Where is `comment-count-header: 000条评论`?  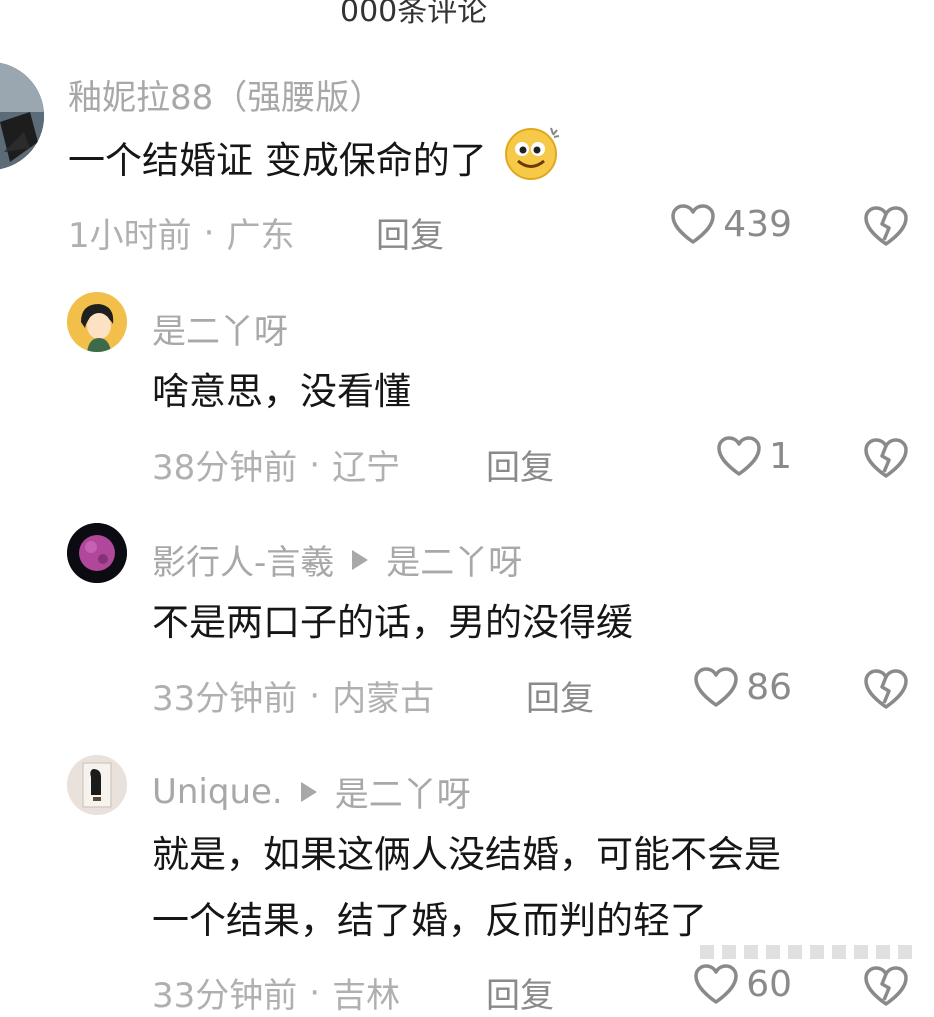 comment-count-header: 000条评论 is located at coordinates (414, 14).